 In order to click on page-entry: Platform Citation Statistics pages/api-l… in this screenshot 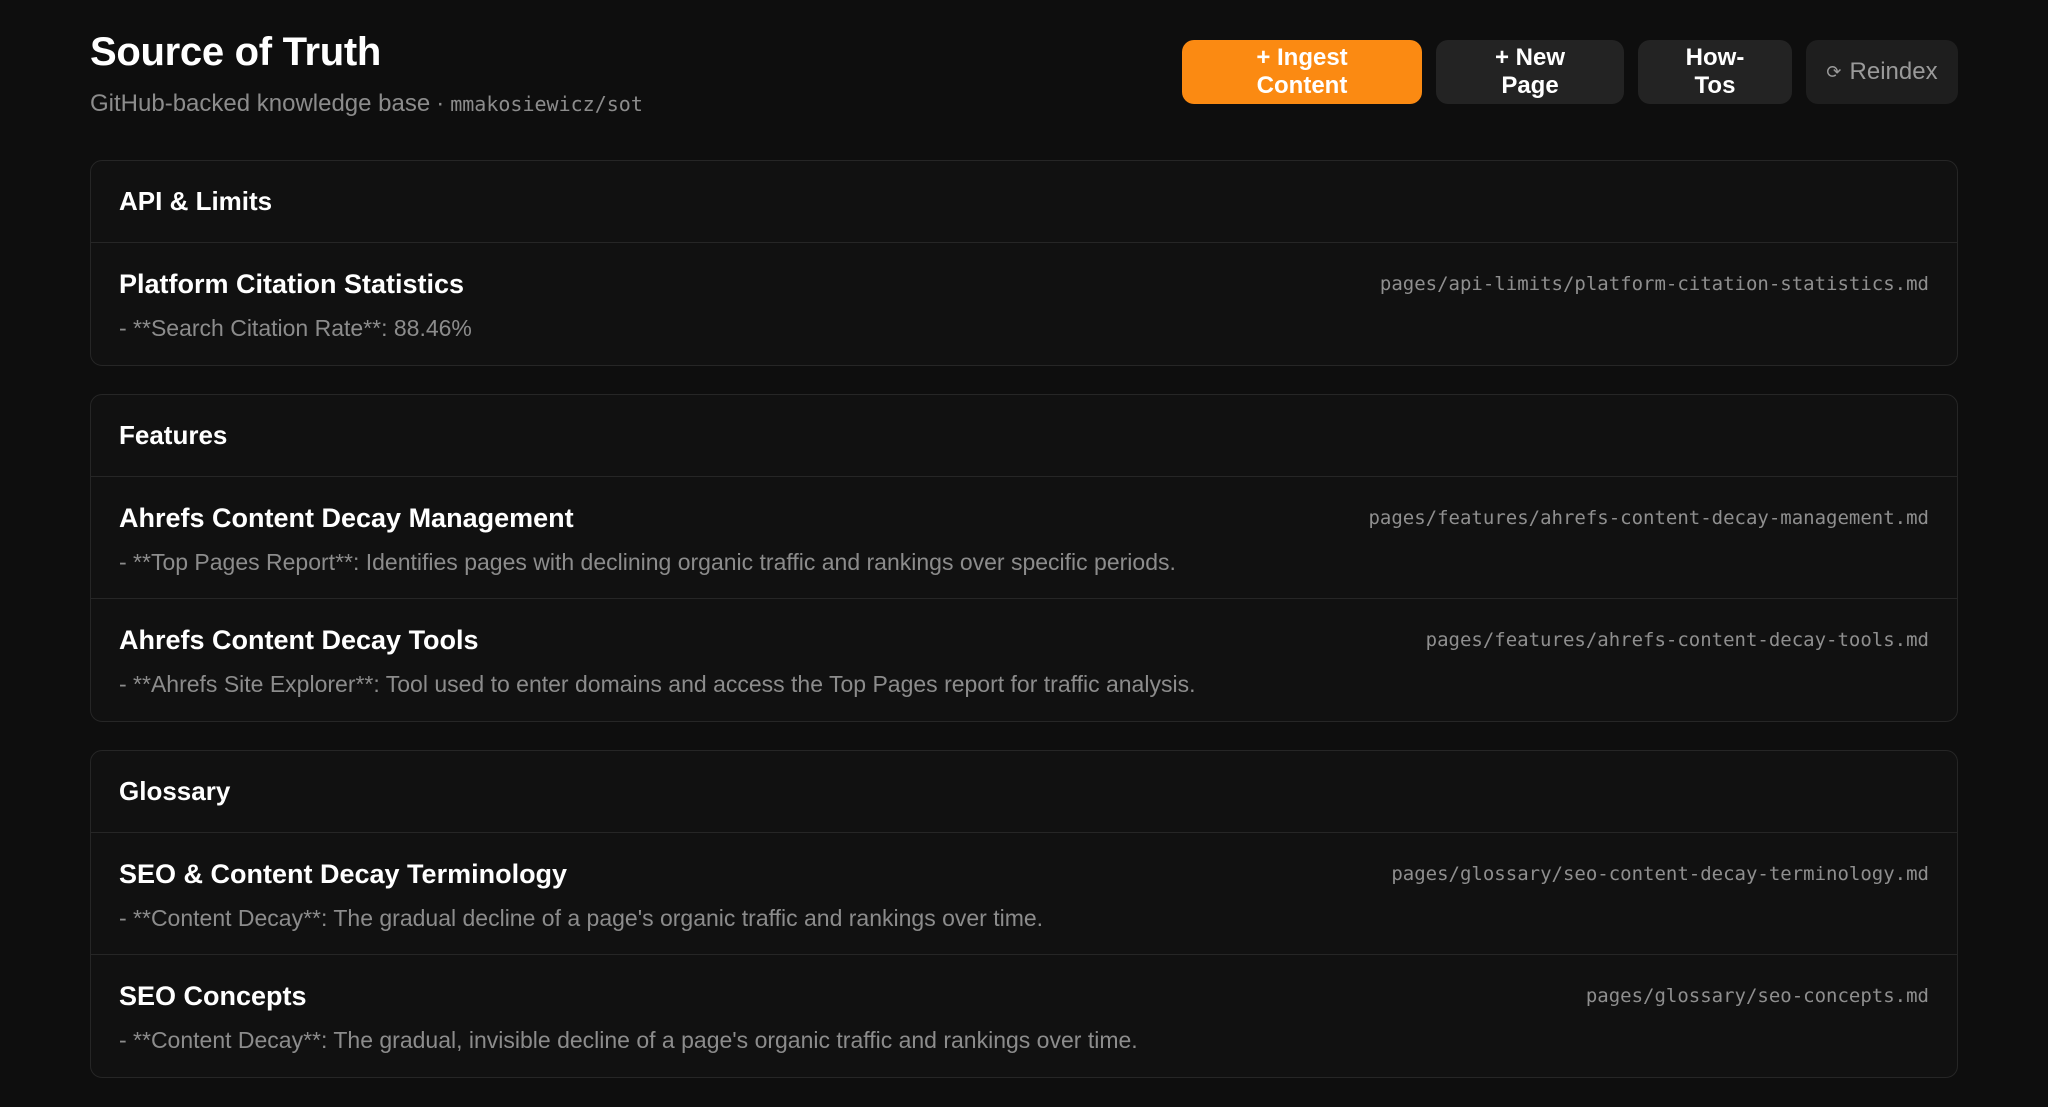, I will do `click(1024, 304)`.